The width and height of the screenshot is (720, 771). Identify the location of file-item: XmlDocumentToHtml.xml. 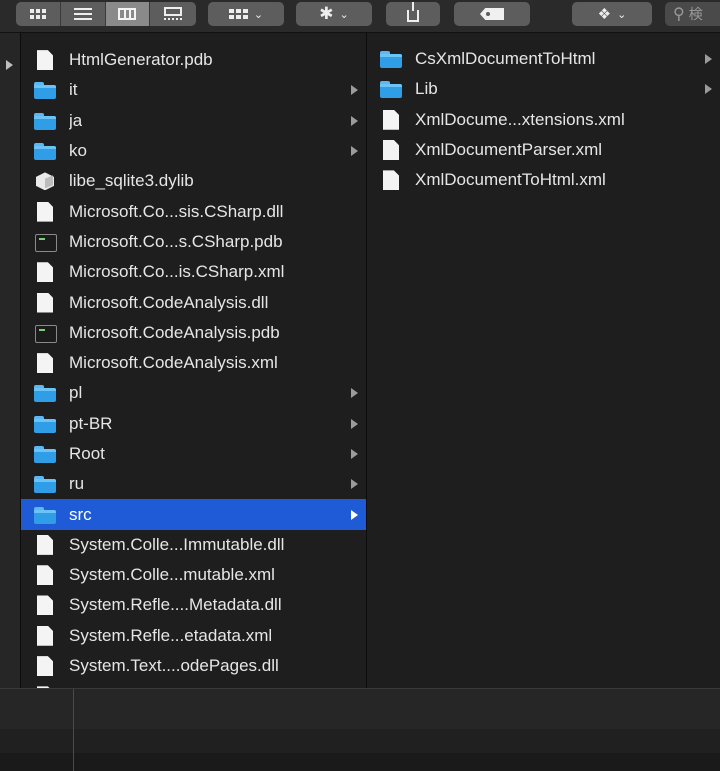
(543, 180).